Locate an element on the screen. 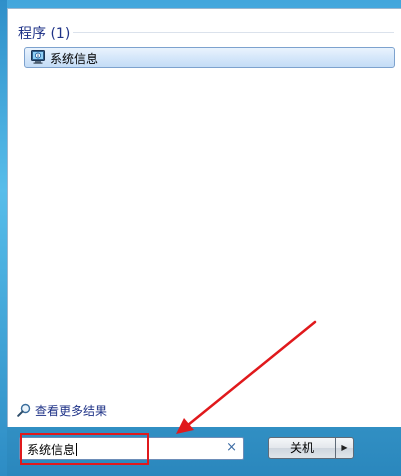  section-divider is located at coordinates (233, 32).